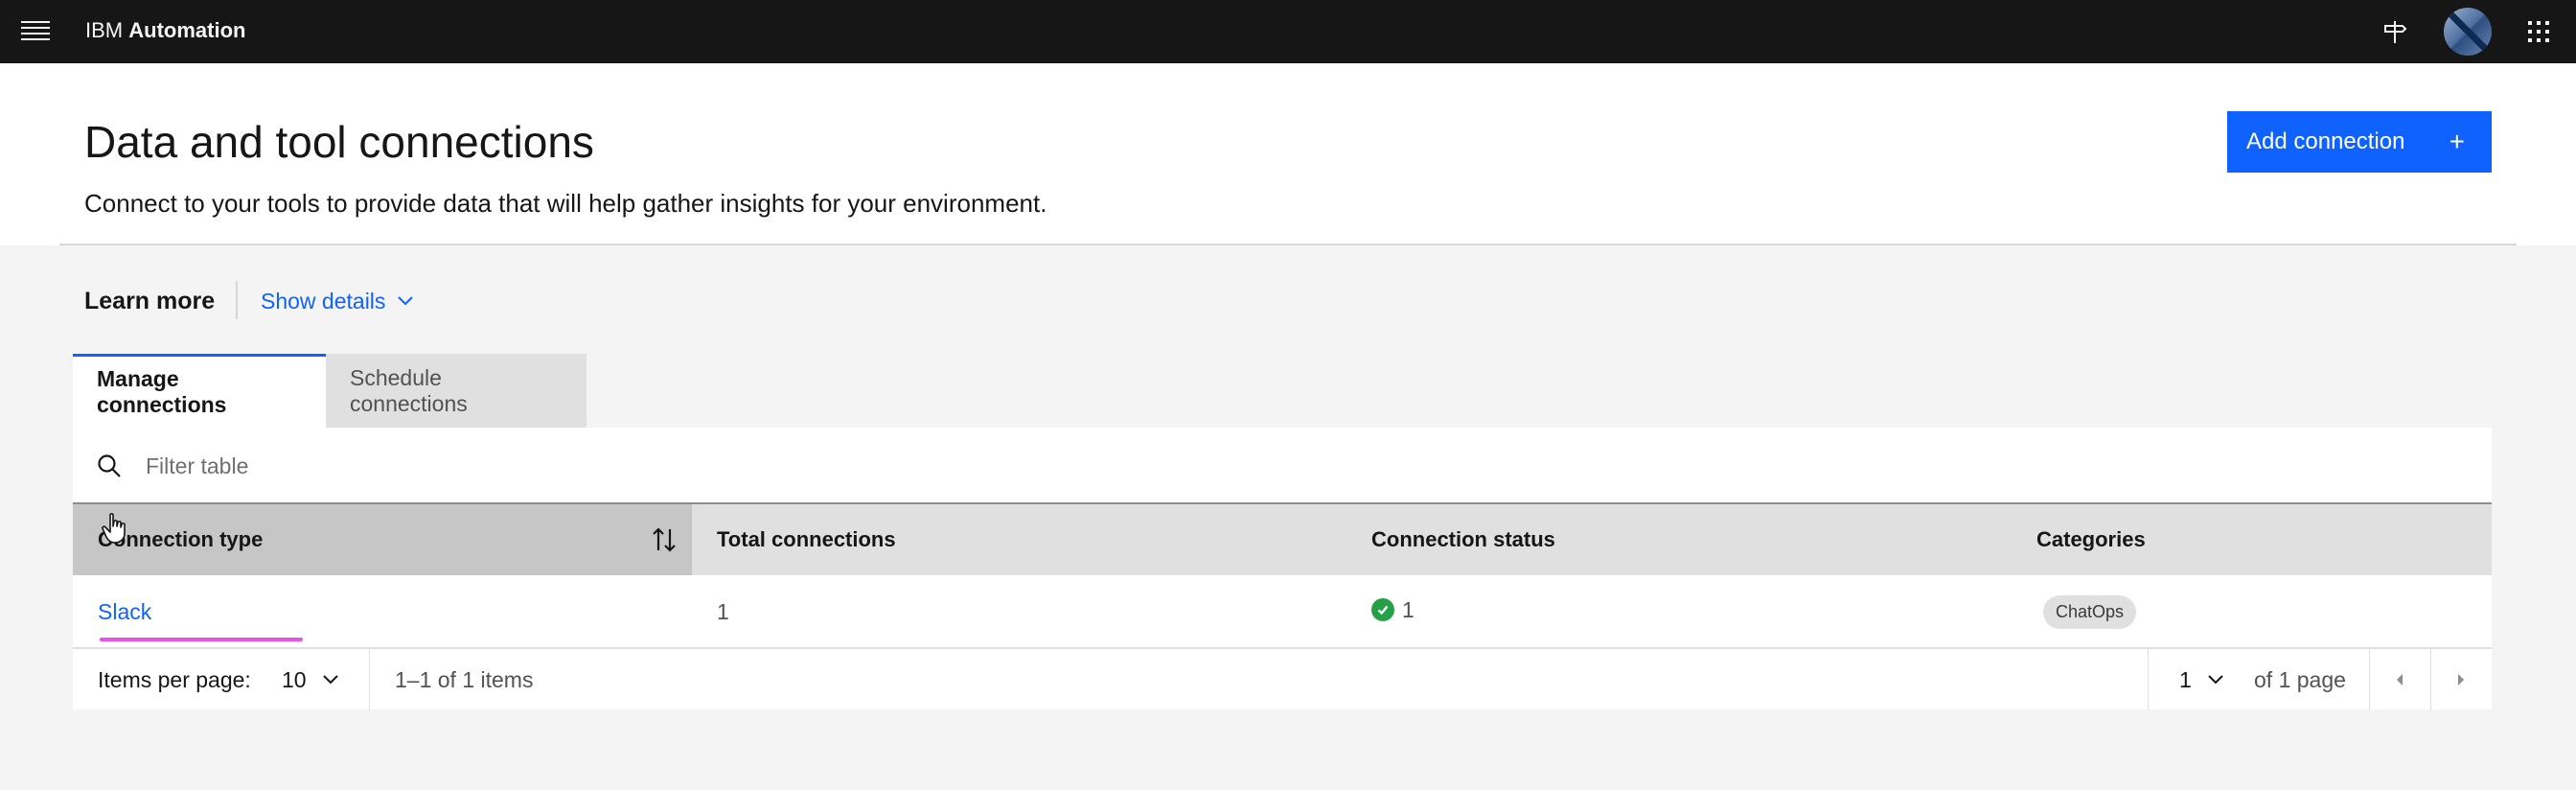 The width and height of the screenshot is (2576, 790). I want to click on column-header-categories: Categories, so click(2091, 539).